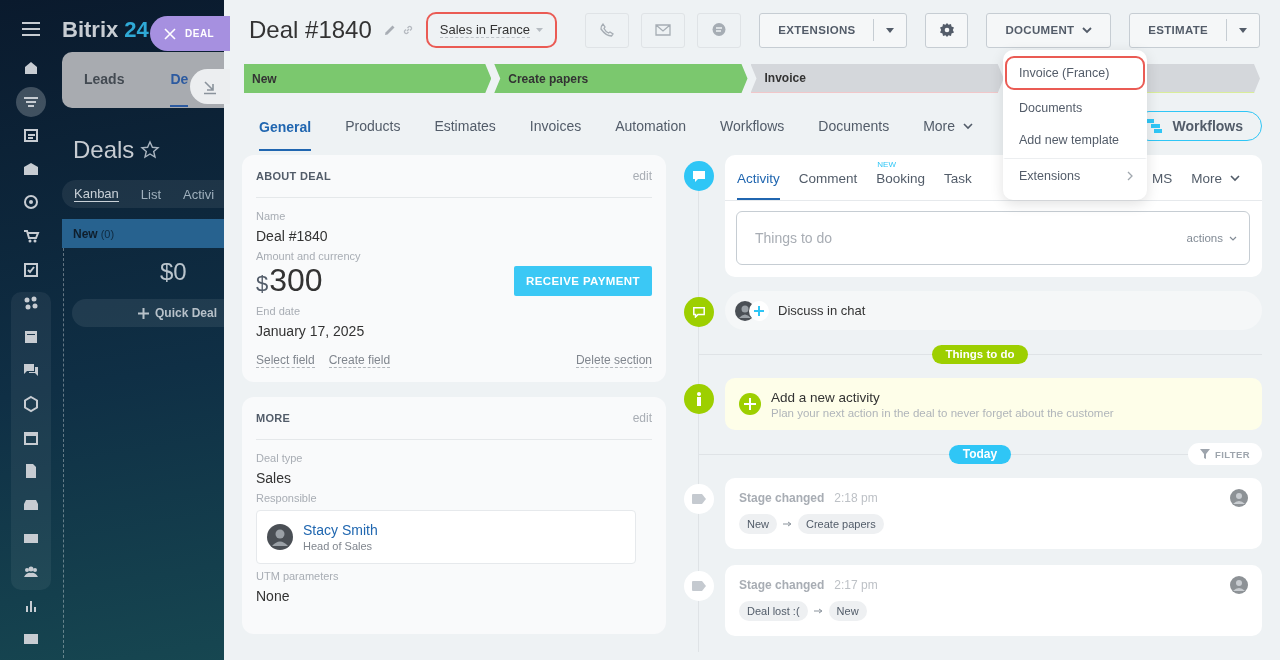 The height and width of the screenshot is (660, 1280). Describe the element at coordinates (104, 150) in the screenshot. I see `page-title: Deals` at that location.